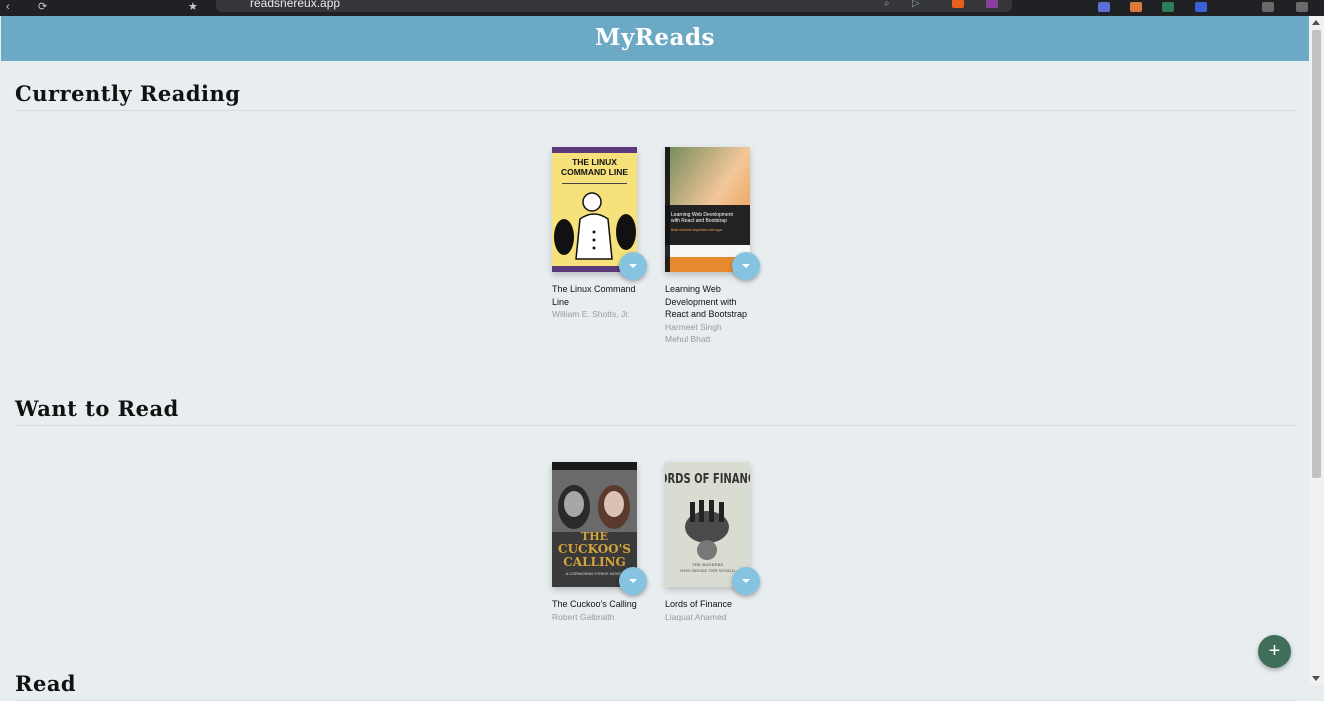 The height and width of the screenshot is (701, 1324). I want to click on wallet-icon, so click(1268, 7).